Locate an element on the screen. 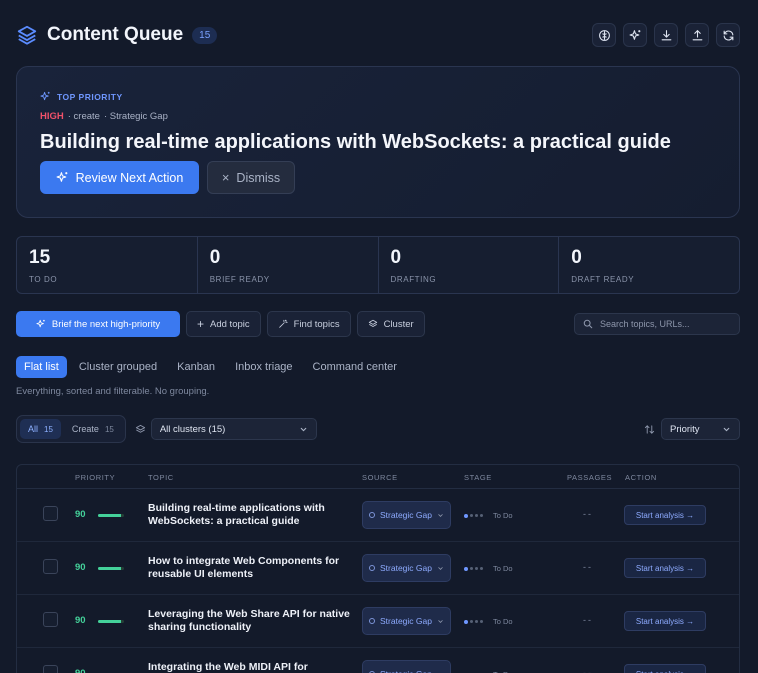 The height and width of the screenshot is (673, 758). refresh-icon is located at coordinates (728, 35).